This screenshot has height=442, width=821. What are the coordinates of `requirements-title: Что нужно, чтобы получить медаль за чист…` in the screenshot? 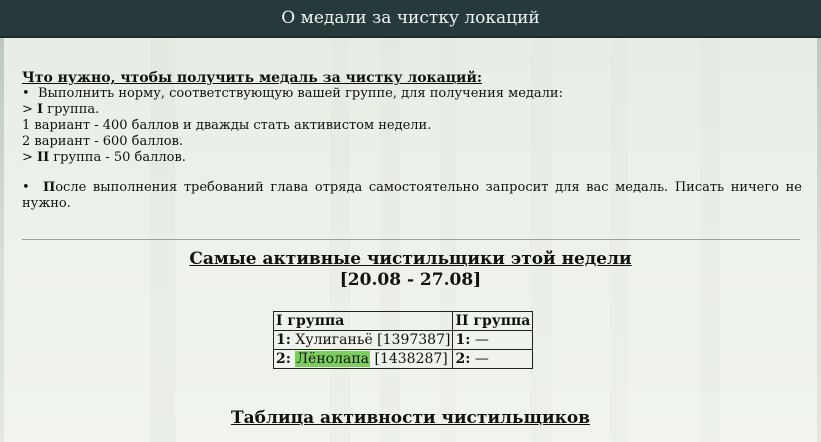 It's located at (252, 78).